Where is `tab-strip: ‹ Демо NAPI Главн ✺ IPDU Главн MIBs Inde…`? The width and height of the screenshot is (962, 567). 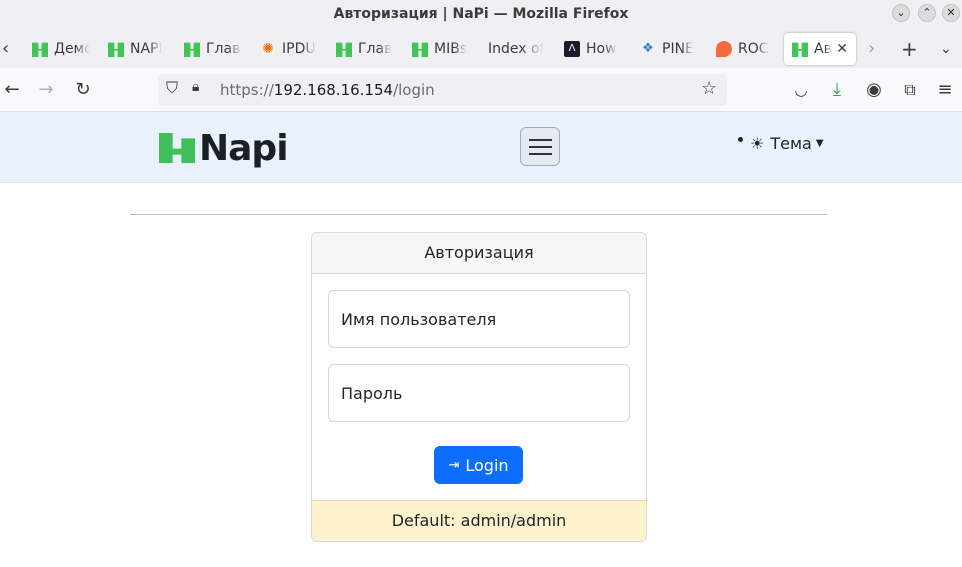
tab-strip: ‹ Демо NAPI Главн ✺ IPDU Главн MIBs Inde… is located at coordinates (481, 49).